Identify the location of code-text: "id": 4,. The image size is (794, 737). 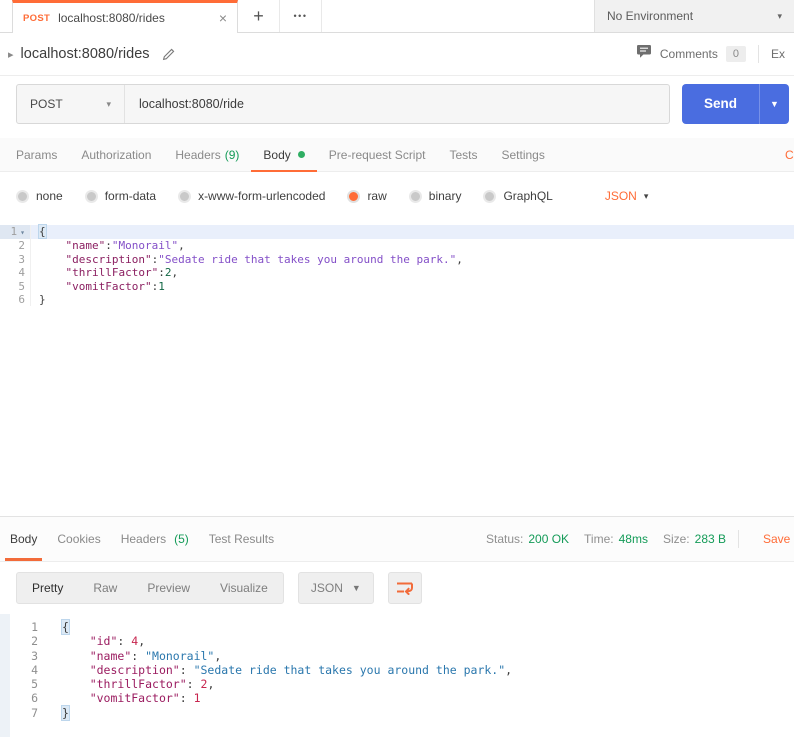
(117, 641).